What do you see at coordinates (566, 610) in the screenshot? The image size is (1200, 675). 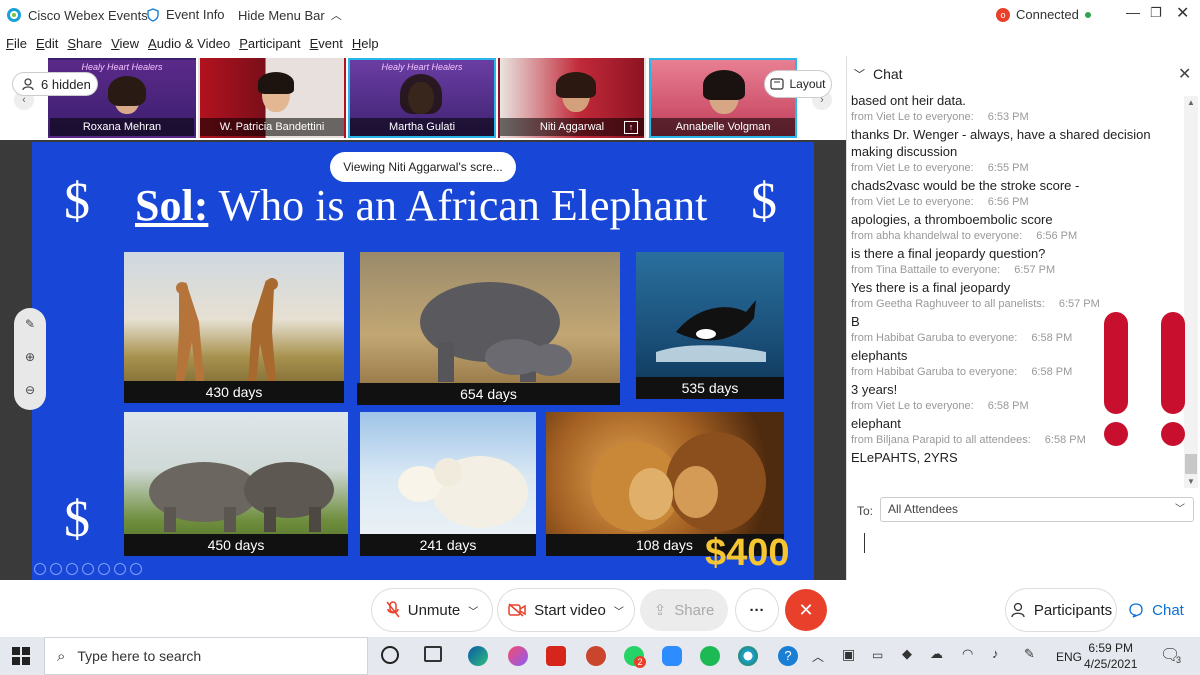 I see `start-video-button: Start video ﹀` at bounding box center [566, 610].